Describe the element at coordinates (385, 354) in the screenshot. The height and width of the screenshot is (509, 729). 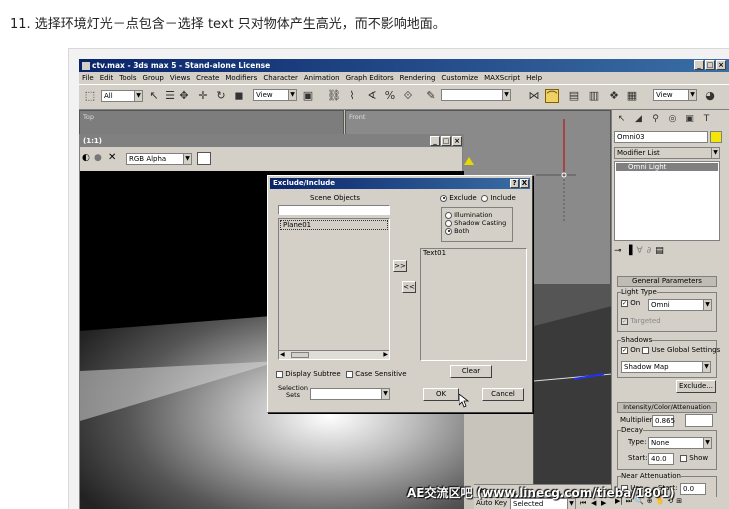
I see `scroll-right-icon: ▶` at that location.